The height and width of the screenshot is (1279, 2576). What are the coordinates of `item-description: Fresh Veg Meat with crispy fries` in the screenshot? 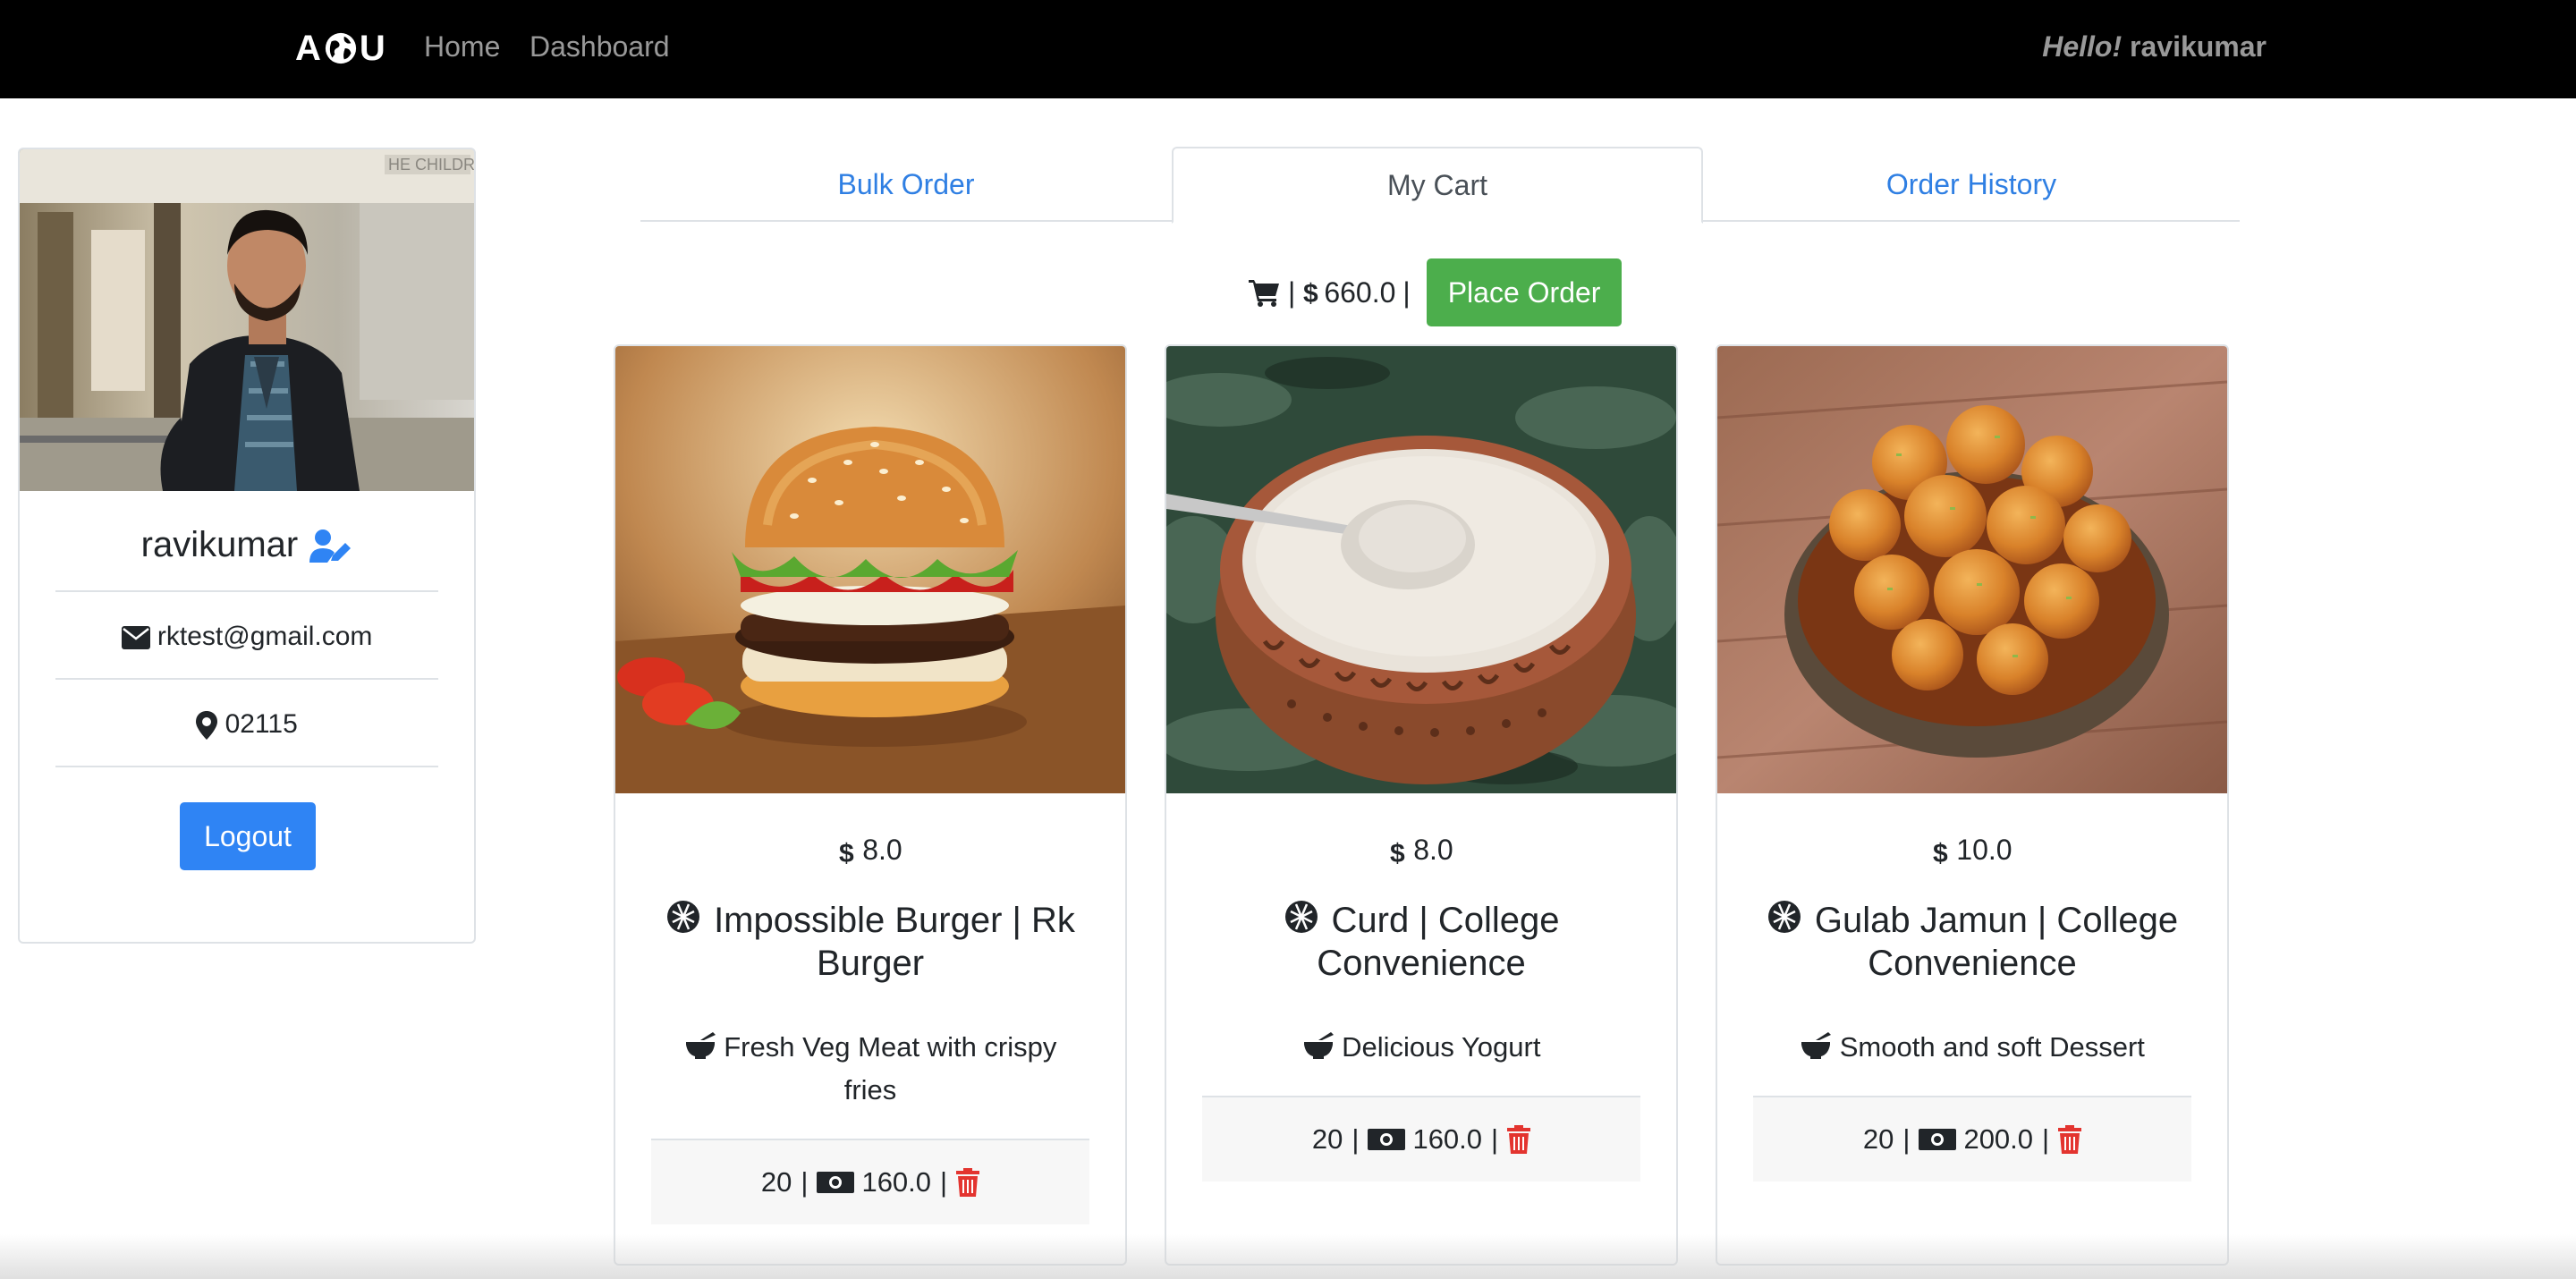 It's located at (870, 1069).